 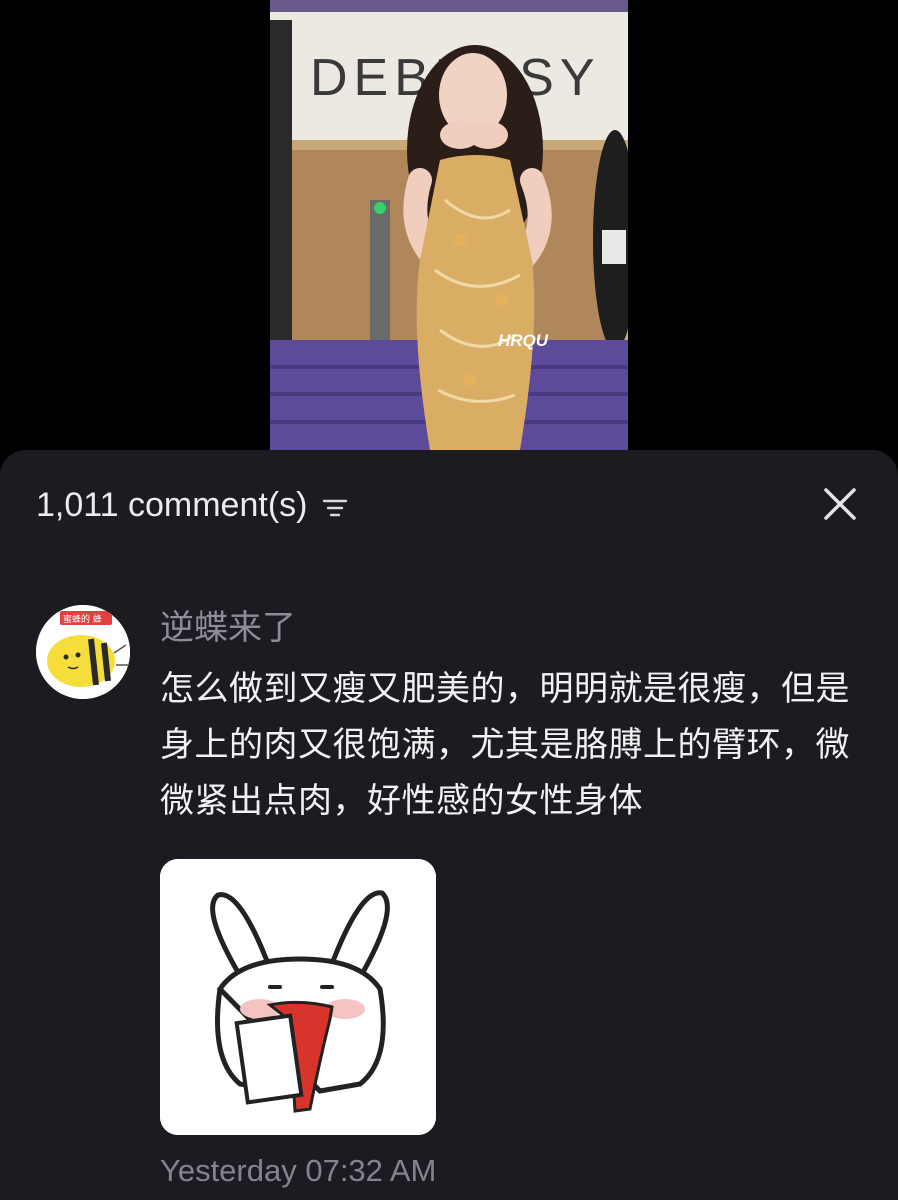 I want to click on comment-timestamp: Yesterday 07:32 AM, so click(x=298, y=1170).